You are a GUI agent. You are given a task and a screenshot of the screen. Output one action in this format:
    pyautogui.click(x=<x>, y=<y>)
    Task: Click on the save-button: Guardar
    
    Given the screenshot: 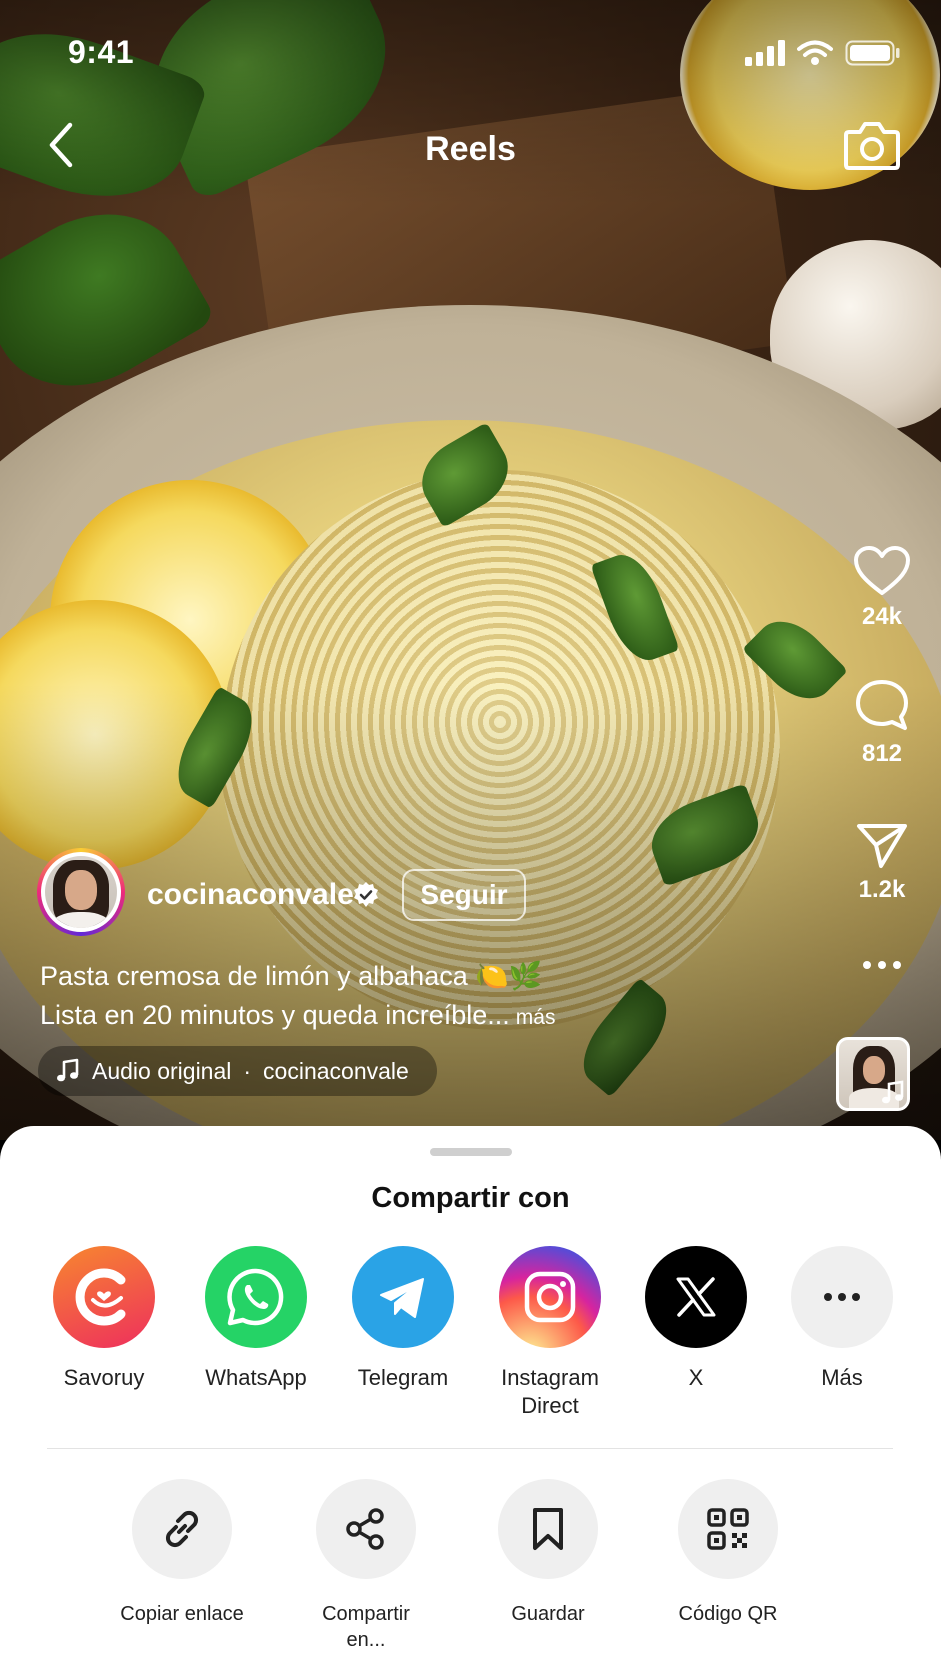 What is the action you would take?
    pyautogui.click(x=548, y=1553)
    